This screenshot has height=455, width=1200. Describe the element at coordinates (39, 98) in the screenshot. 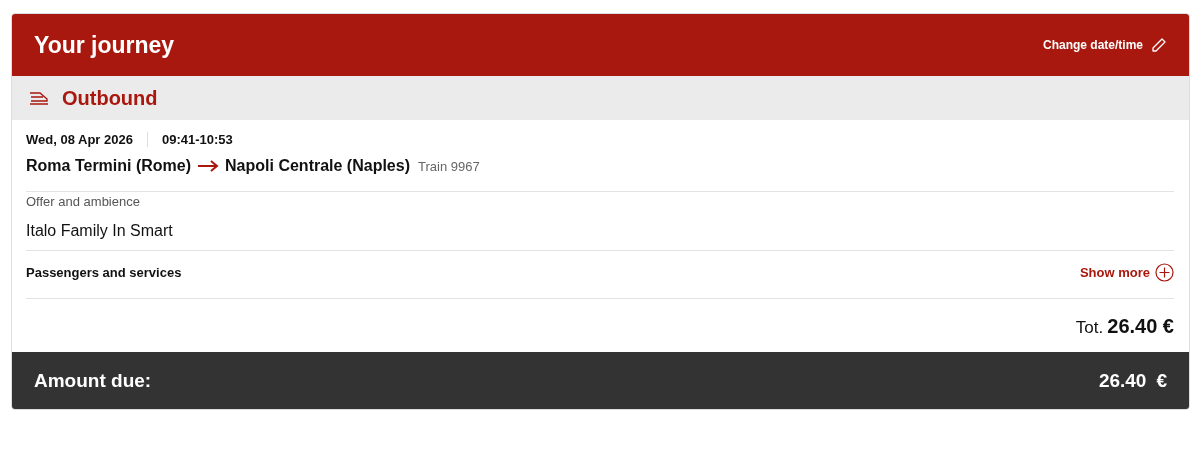

I see `train-icon` at that location.